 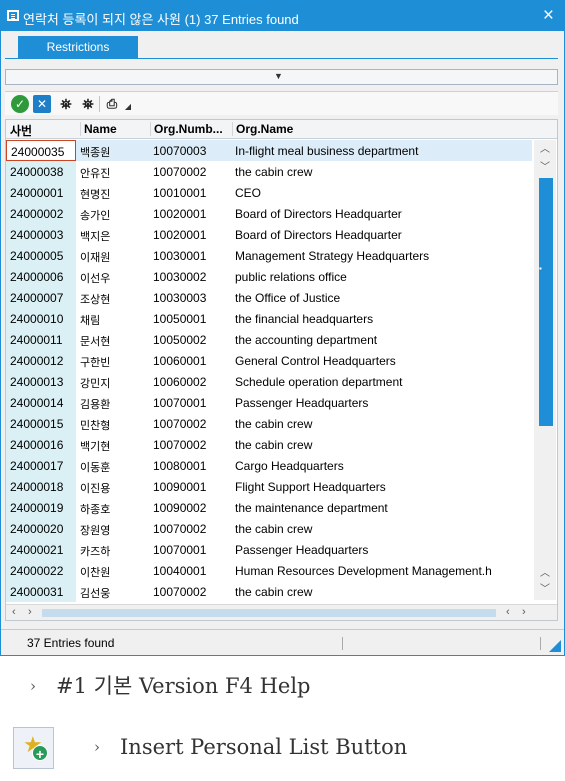 I want to click on page-up-icon: ︿, so click(x=545, y=574).